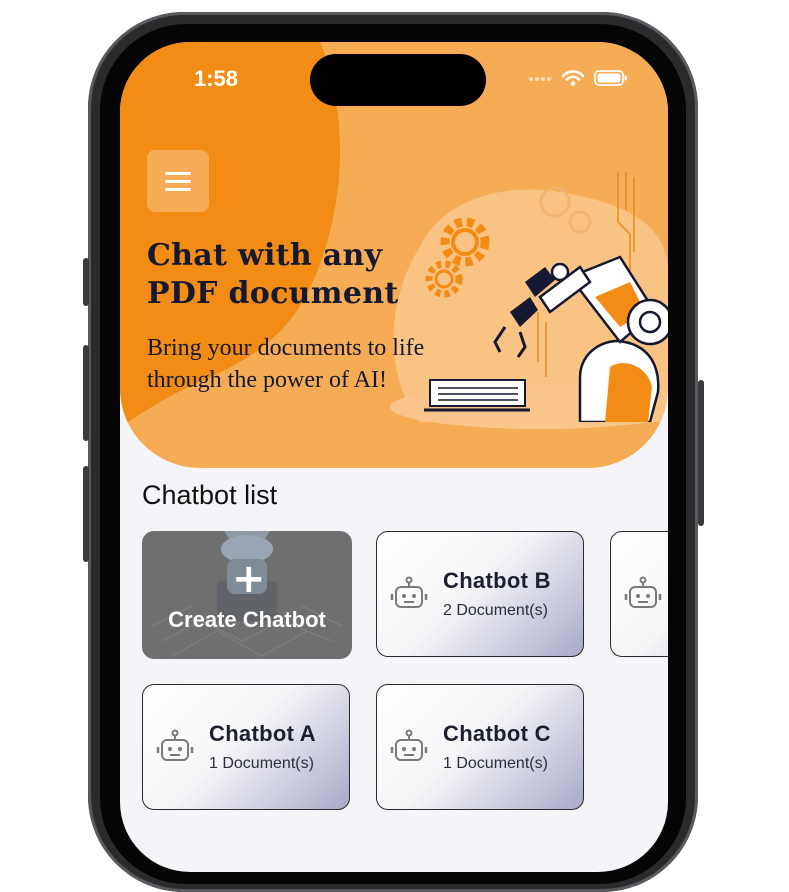 This screenshot has height=892, width=789. Describe the element at coordinates (477, 395) in the screenshot. I see `document-stack` at that location.